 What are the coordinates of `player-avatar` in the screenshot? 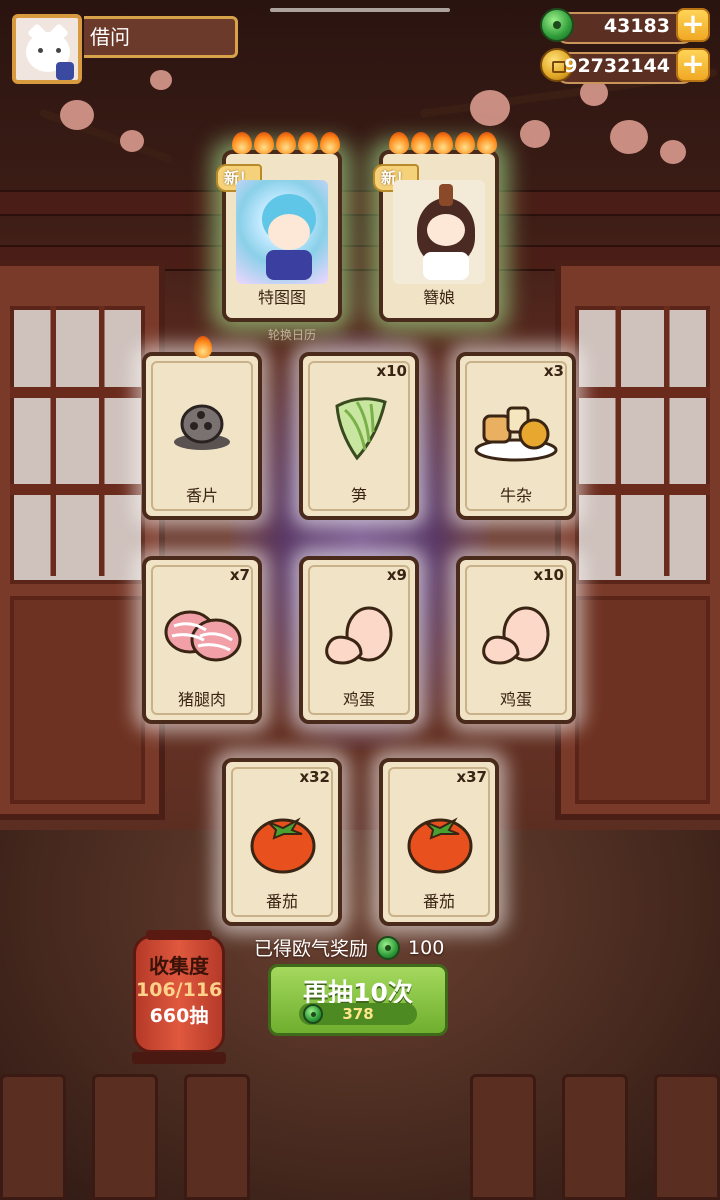 It's located at (47, 49).